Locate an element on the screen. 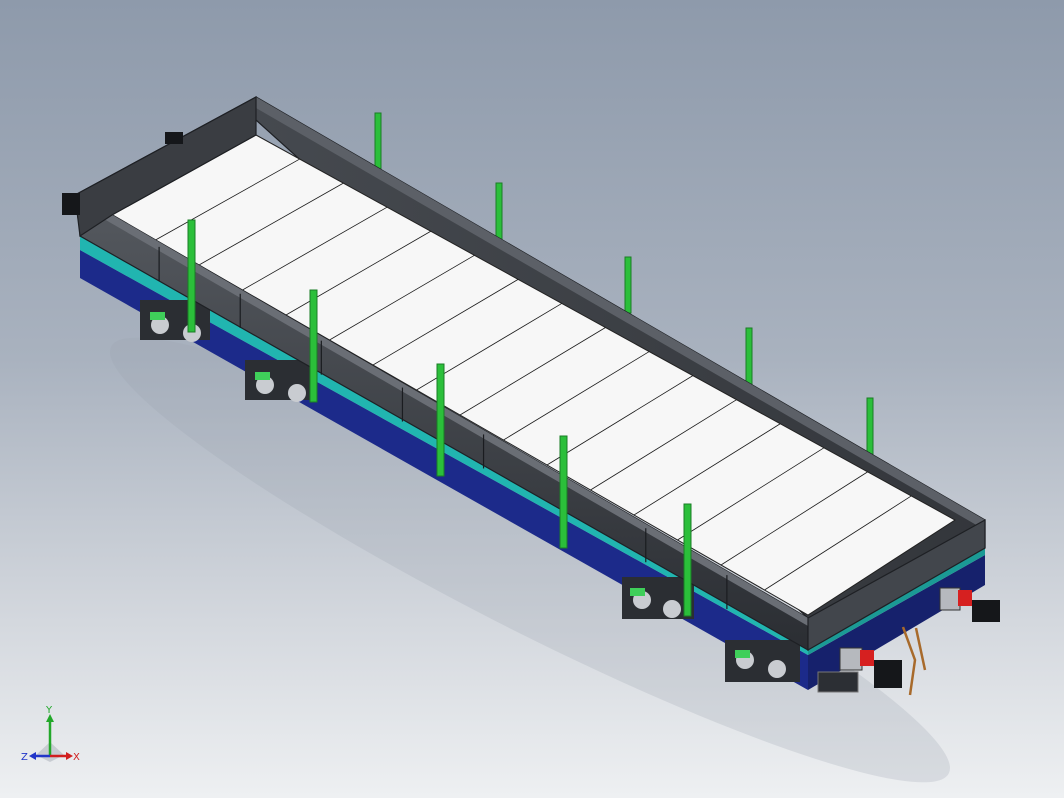  triad-z-label: Z is located at coordinates (24, 757).